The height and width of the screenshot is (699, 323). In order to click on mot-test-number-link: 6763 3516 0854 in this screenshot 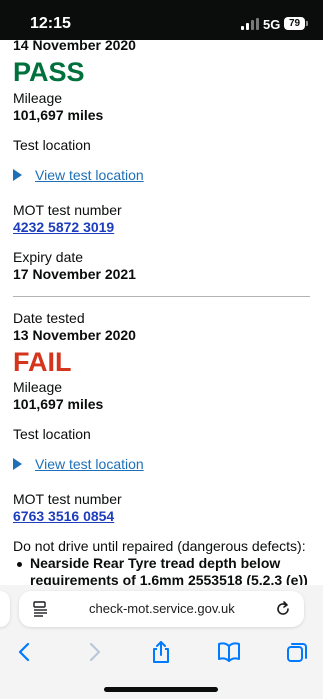, I will do `click(63, 516)`.